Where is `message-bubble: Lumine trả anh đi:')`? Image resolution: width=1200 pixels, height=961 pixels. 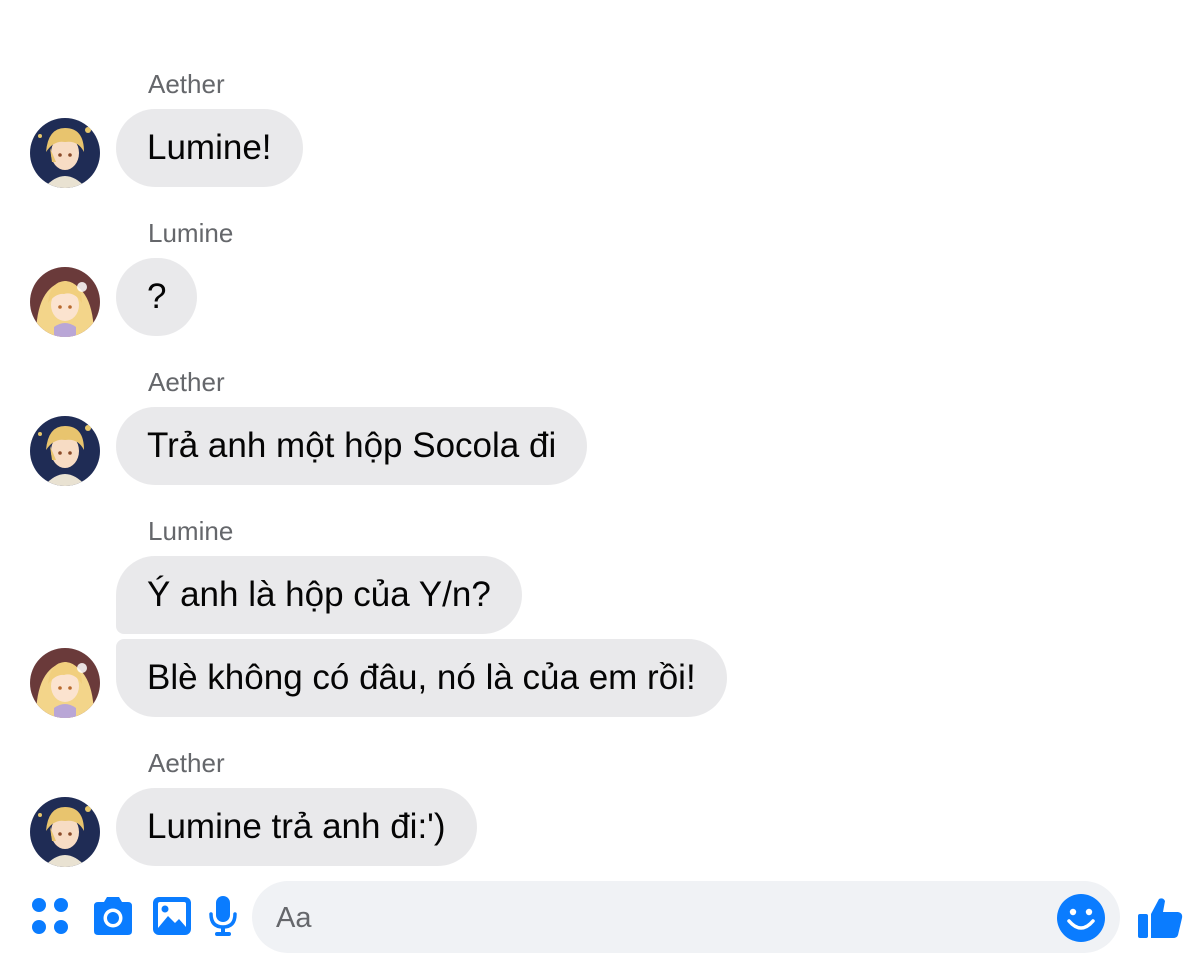 message-bubble: Lumine trả anh đi:') is located at coordinates (296, 827).